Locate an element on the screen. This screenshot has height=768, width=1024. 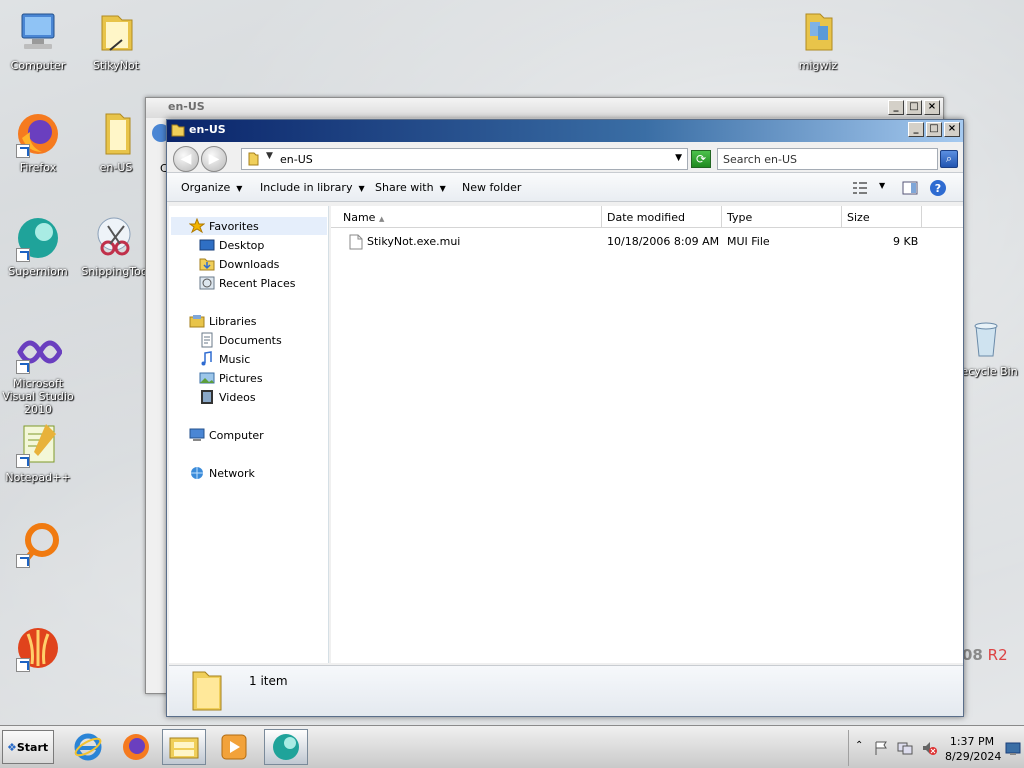
include-in-library-button: Include in library ▼ is located at coordinates (312, 187).